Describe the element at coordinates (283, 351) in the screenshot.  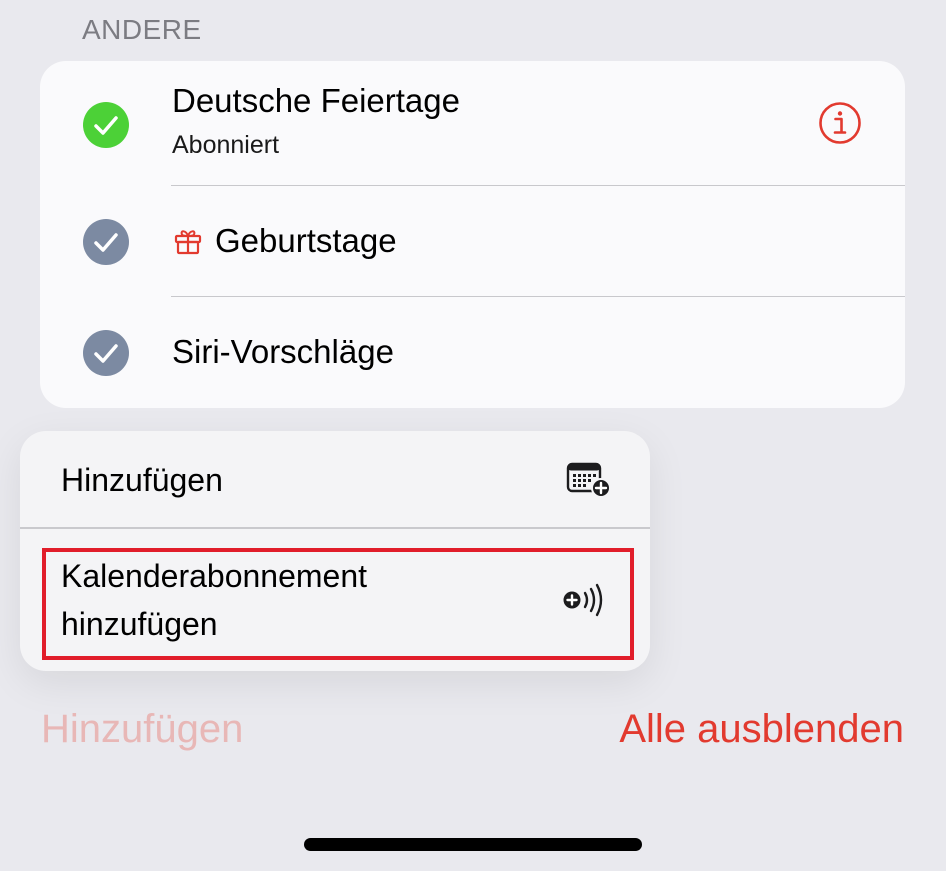
I see `calendar-title: Siri-Vorschläge` at that location.